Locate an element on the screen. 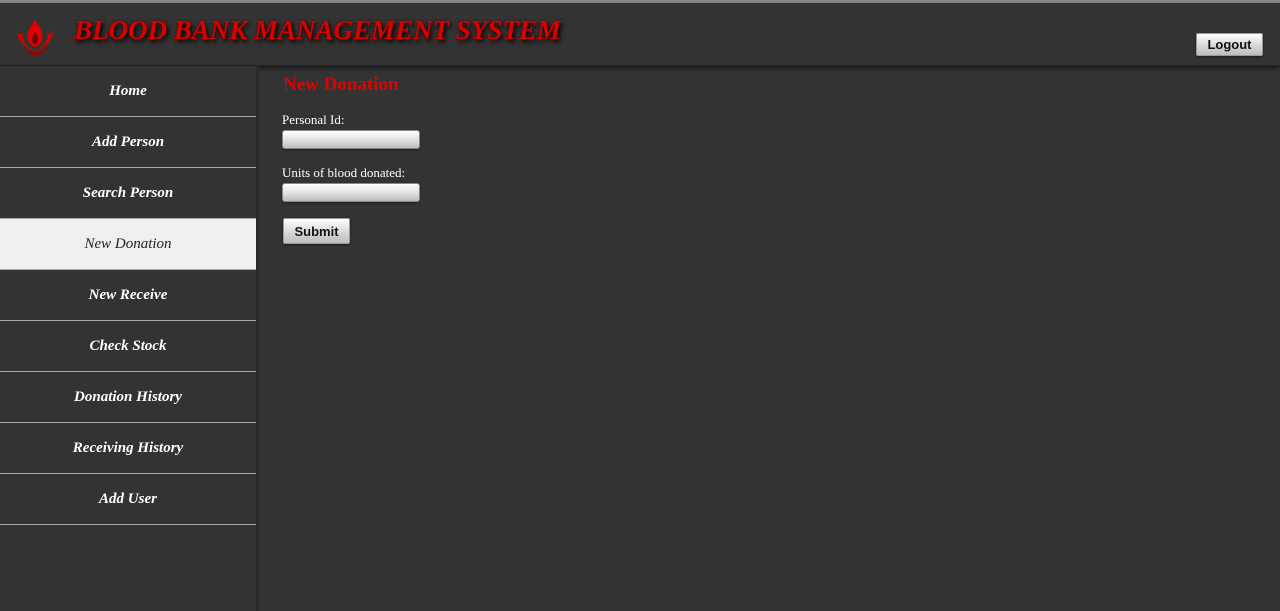  logout-button: Logout is located at coordinates (1229, 44).